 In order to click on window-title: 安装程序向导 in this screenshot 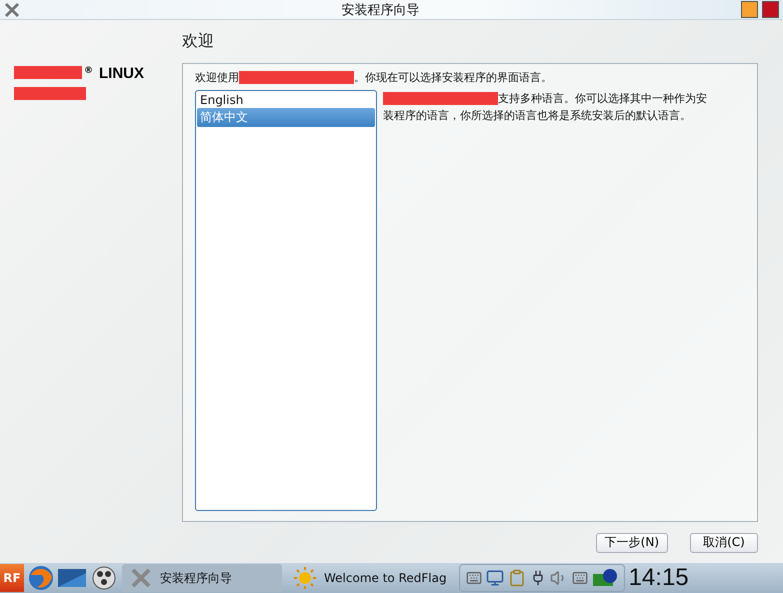, I will do `click(380, 10)`.